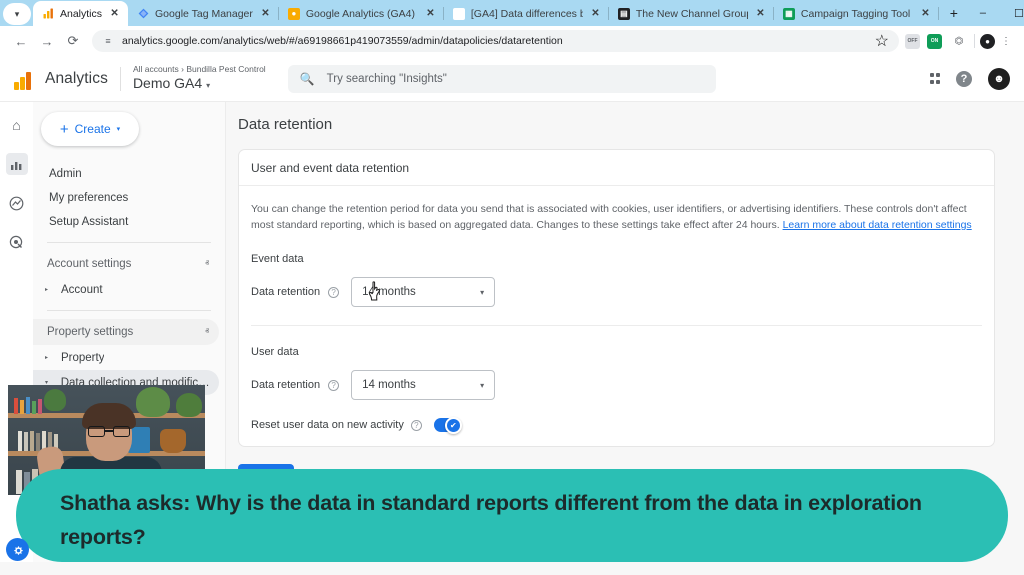  What do you see at coordinates (21, 41) in the screenshot?
I see `back-icon: ←` at bounding box center [21, 41].